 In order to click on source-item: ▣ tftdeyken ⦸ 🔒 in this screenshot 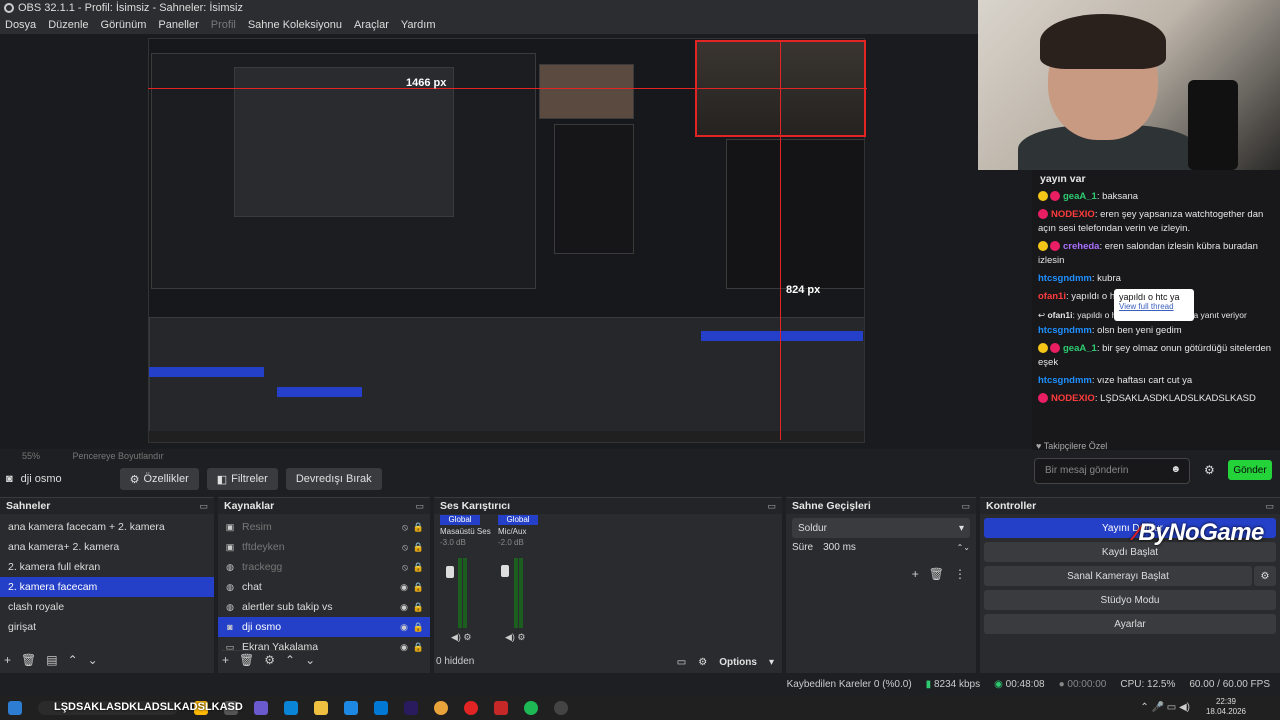, I will do `click(324, 547)`.